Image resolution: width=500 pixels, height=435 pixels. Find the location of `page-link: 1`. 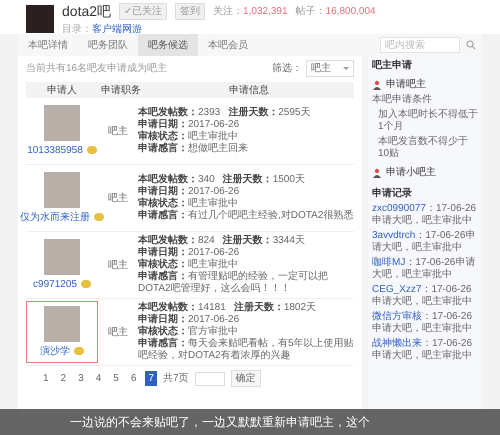

page-link: 1 is located at coordinates (46, 378).